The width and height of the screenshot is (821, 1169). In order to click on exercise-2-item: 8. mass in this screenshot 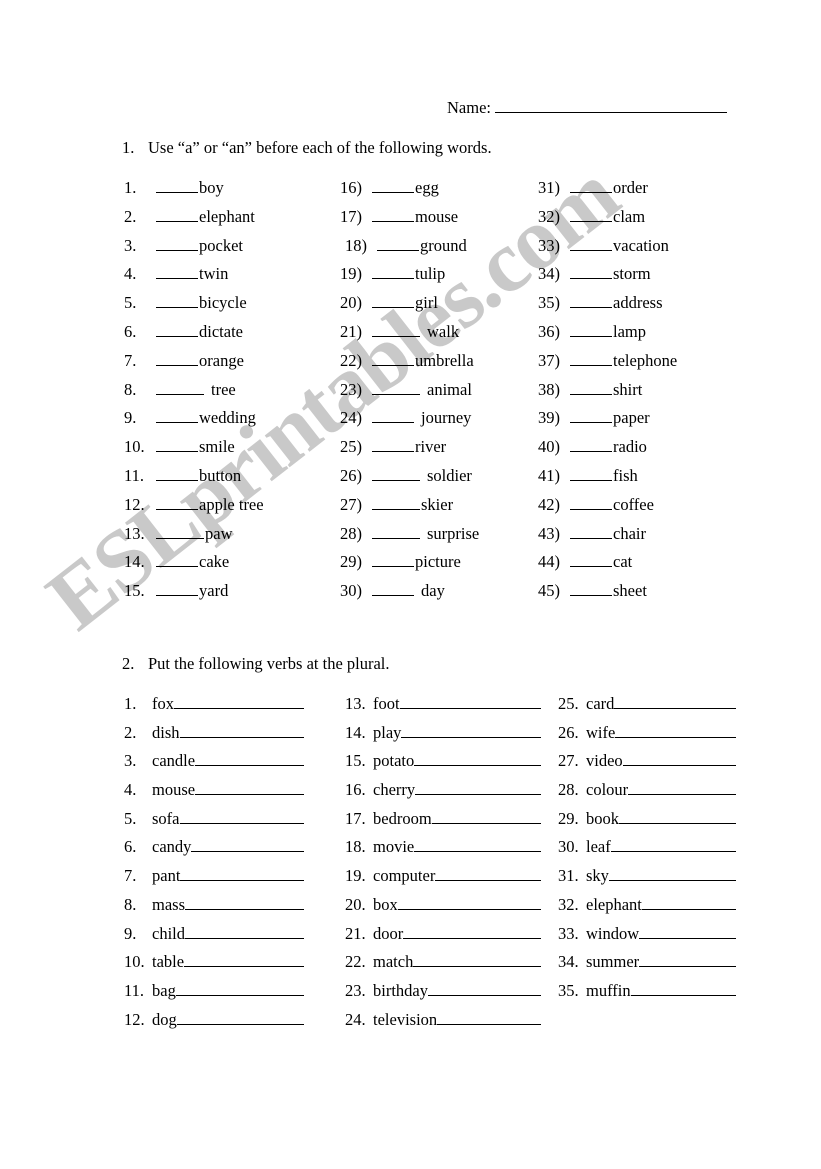, I will do `click(214, 905)`.